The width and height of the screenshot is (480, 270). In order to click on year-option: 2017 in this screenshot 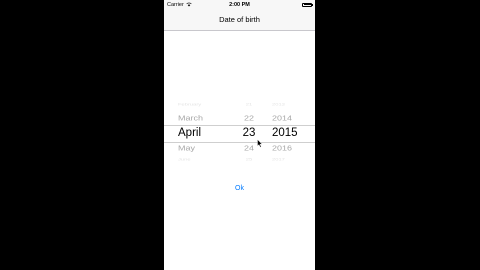, I will do `click(287, 159)`.